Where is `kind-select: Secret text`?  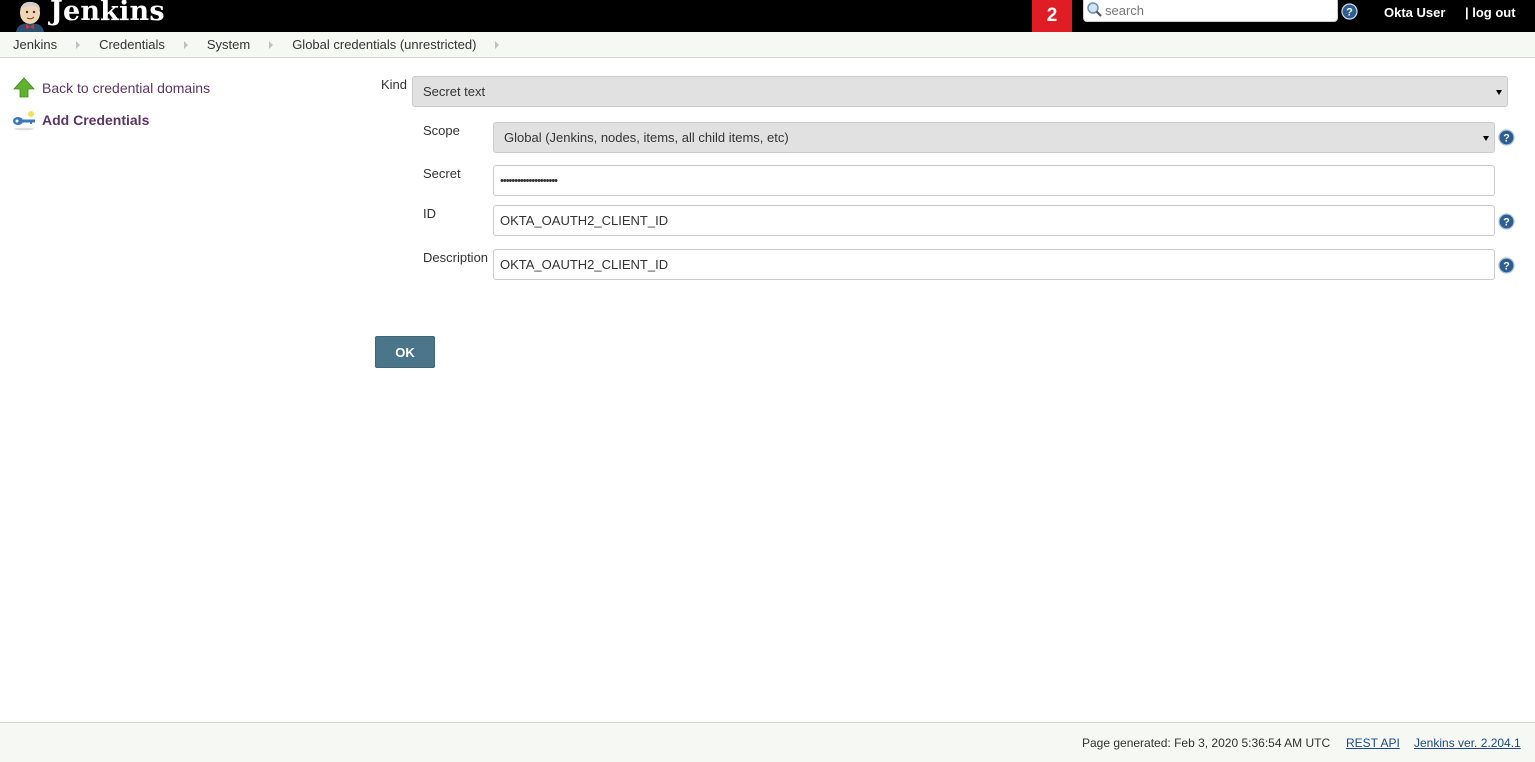
kind-select: Secret text is located at coordinates (960, 91).